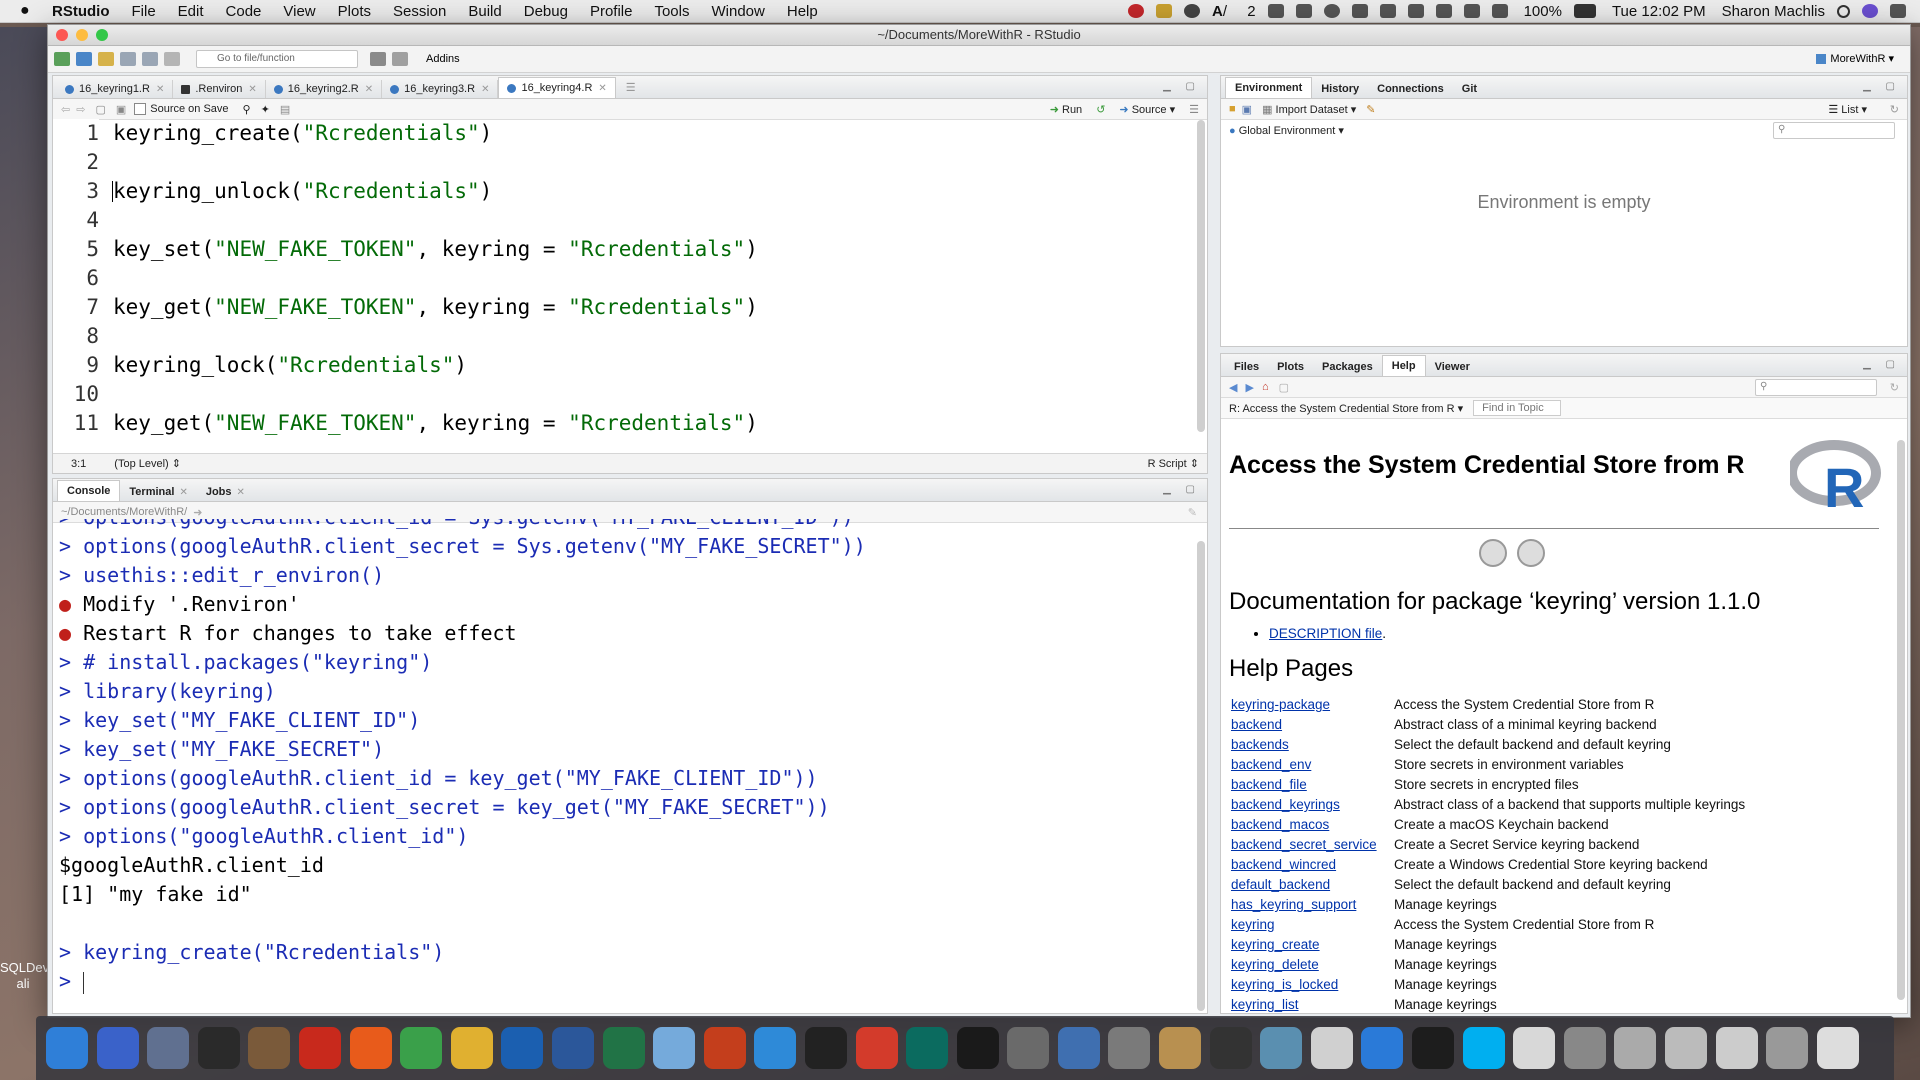 This screenshot has width=1920, height=1080. I want to click on adobe-badge: A/ 2, so click(1234, 11).